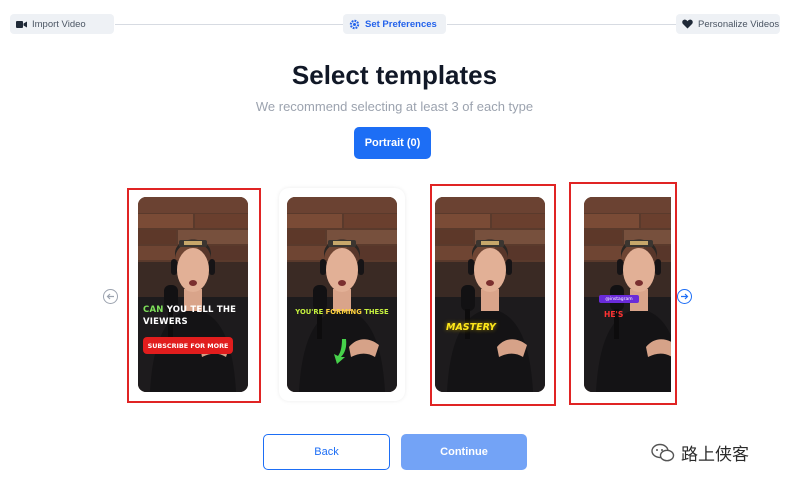 This screenshot has height=485, width=789. What do you see at coordinates (190, 316) in the screenshot?
I see `template-caption: CAN YOU TELL THE VIEWERS` at bounding box center [190, 316].